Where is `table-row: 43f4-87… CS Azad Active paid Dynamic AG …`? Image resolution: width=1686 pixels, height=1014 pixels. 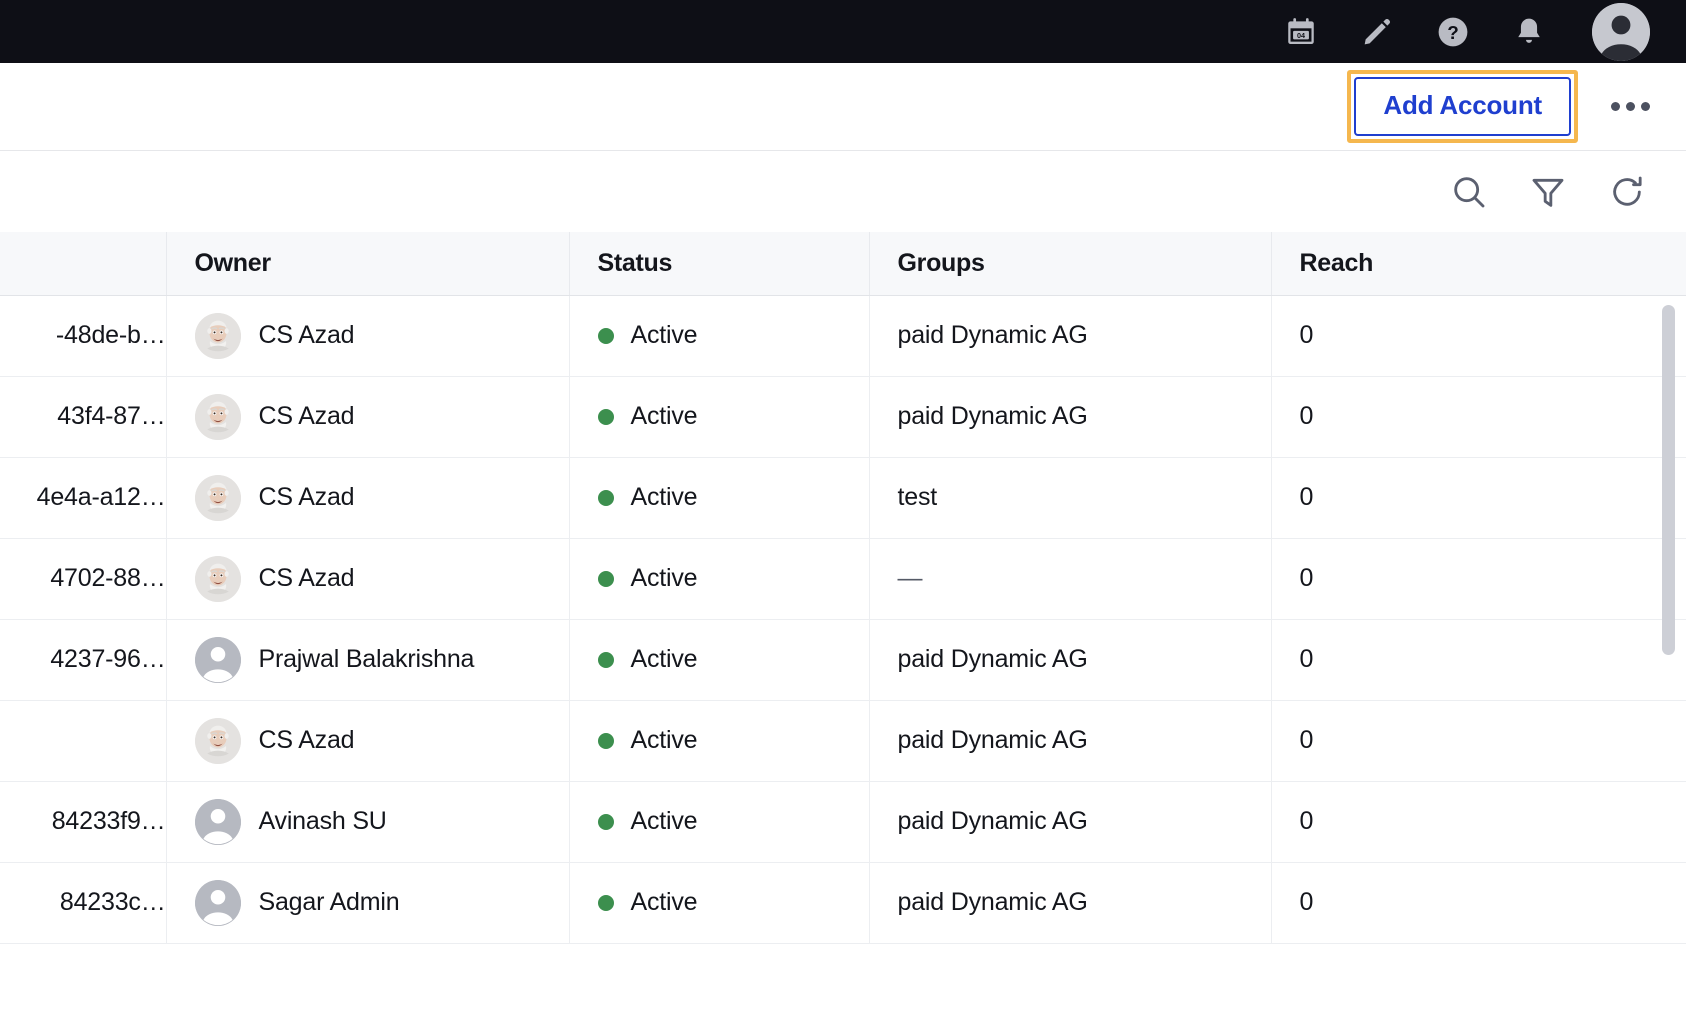
table-row: 43f4-87… CS Azad Active paid Dynamic AG … is located at coordinates (843, 417).